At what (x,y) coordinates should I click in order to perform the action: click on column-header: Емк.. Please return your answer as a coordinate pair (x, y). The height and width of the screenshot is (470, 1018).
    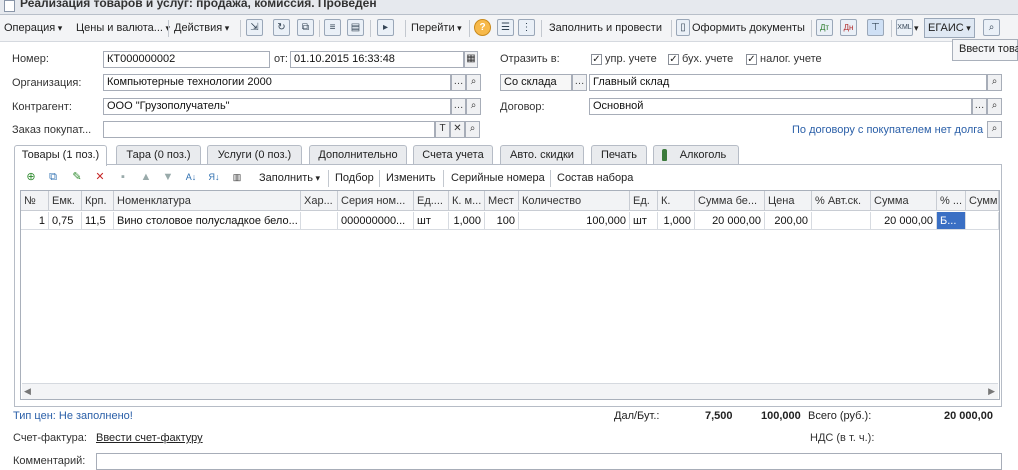
    Looking at the image, I should click on (65, 201).